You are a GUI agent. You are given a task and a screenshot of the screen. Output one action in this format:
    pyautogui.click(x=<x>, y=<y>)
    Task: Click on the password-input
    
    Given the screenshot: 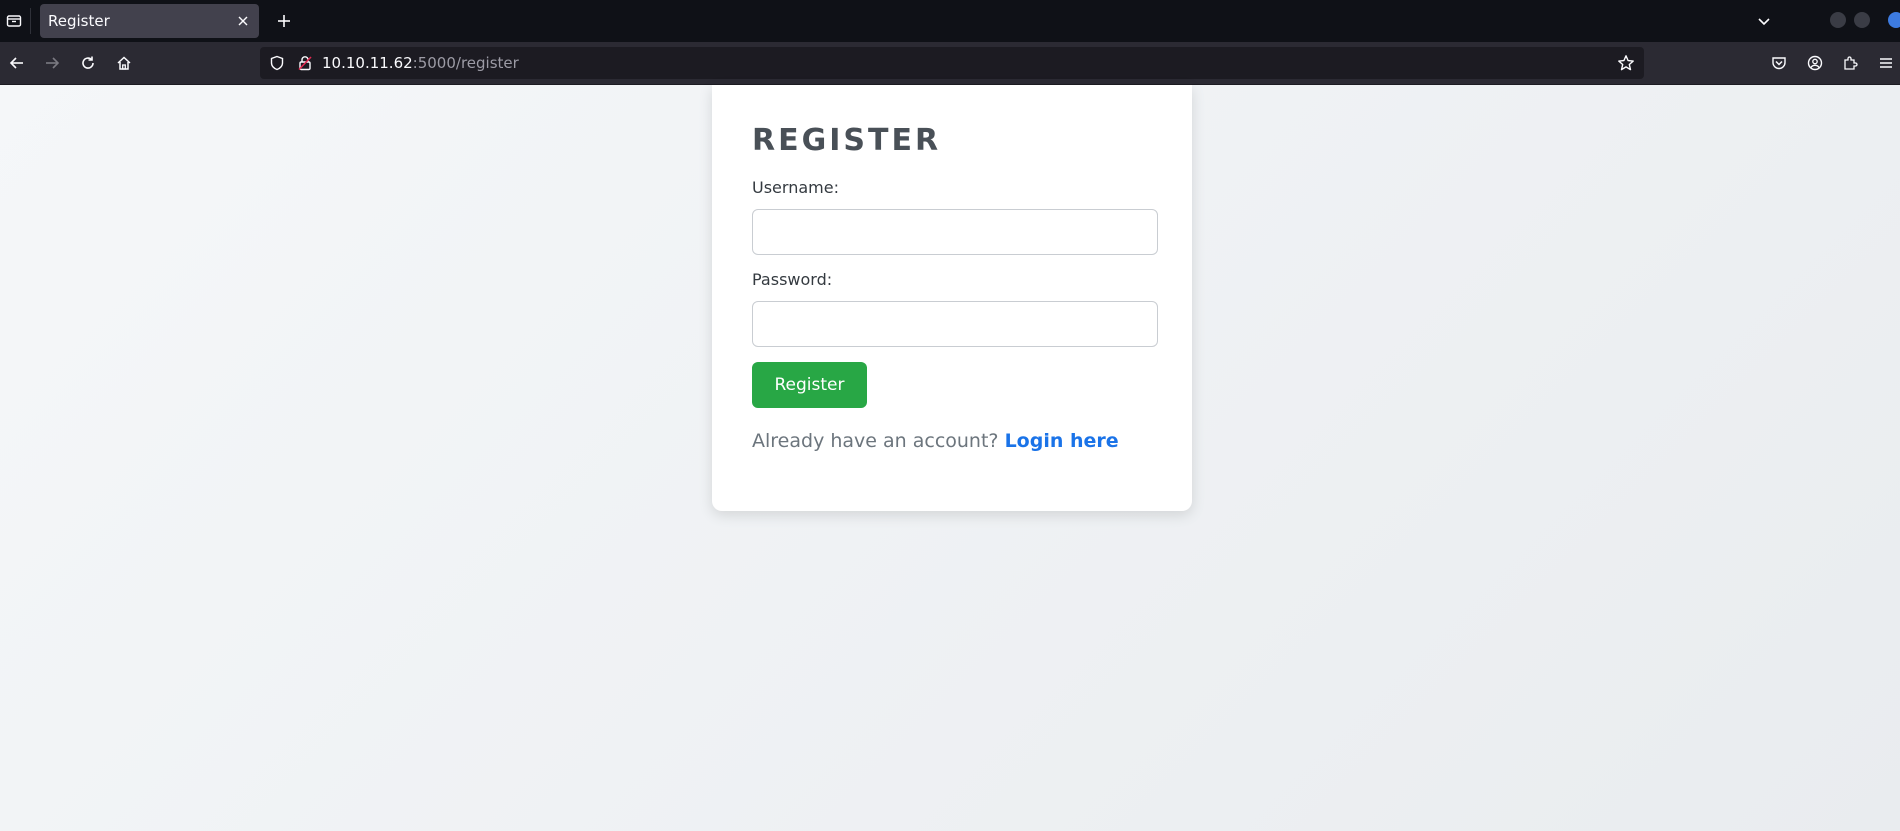 What is the action you would take?
    pyautogui.click(x=955, y=324)
    